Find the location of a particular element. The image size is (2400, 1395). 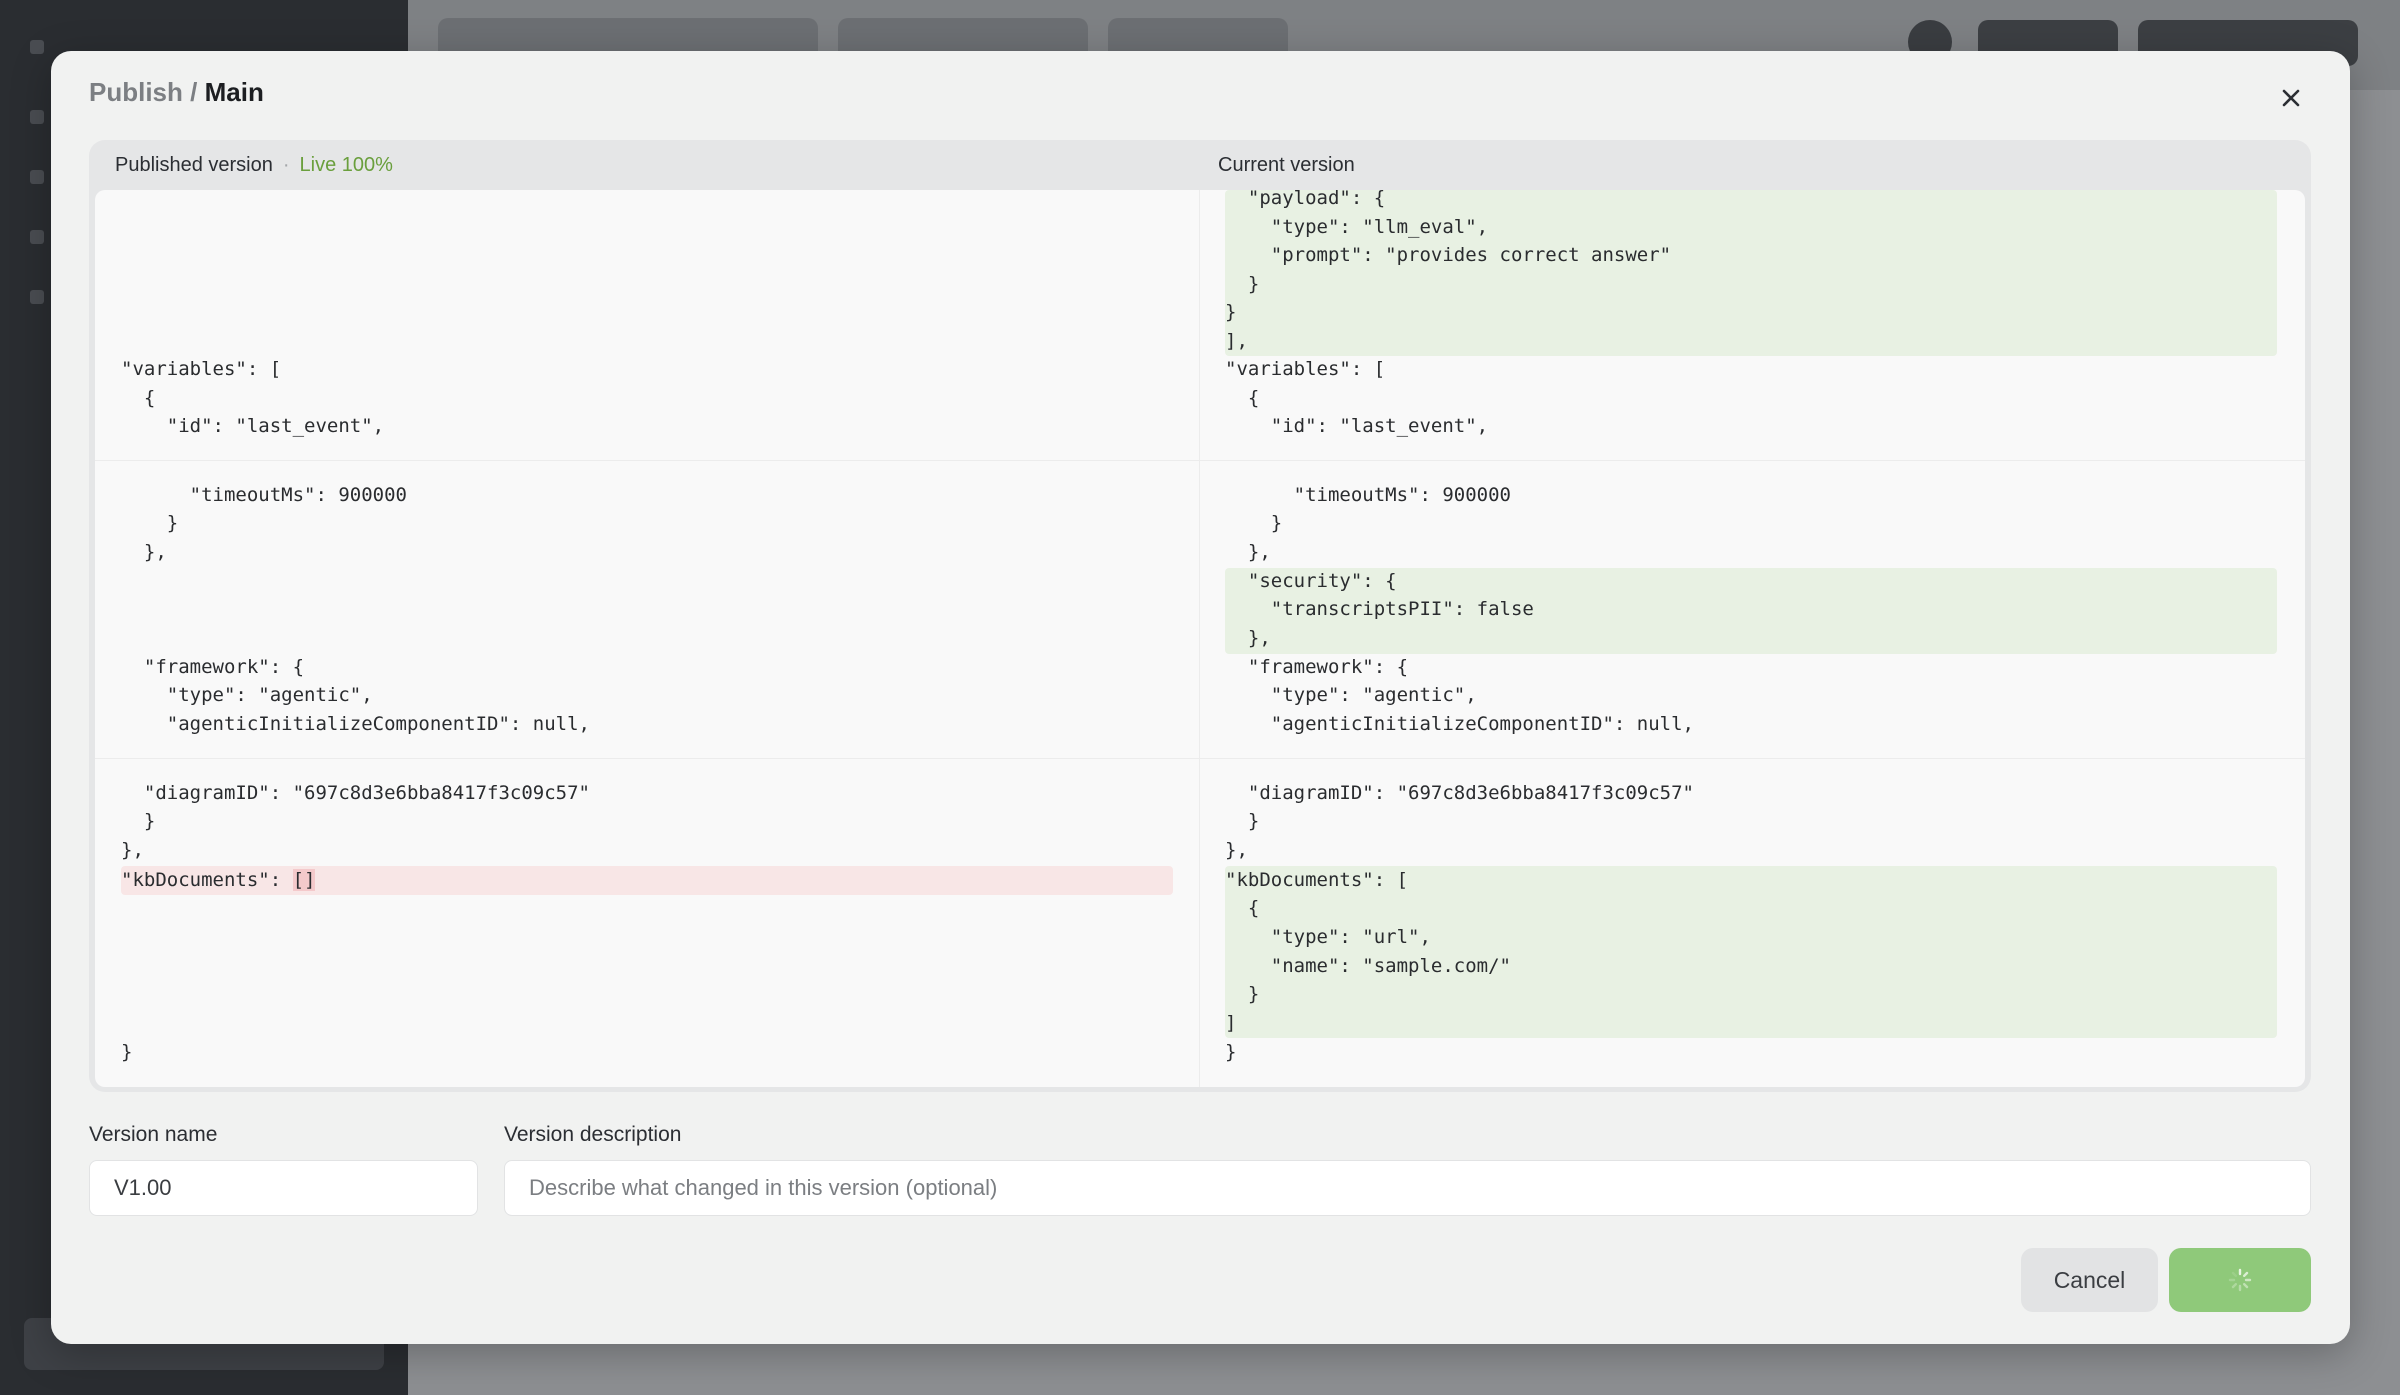

code-line: "transcriptsPII": false is located at coordinates (1379, 609).